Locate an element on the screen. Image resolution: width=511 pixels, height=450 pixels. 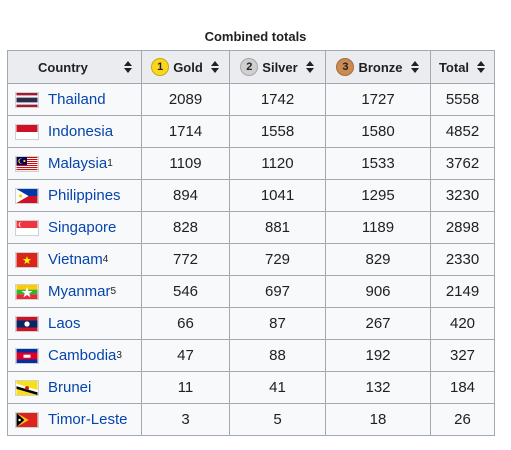
flag-indonesia-icon is located at coordinates (27, 131).